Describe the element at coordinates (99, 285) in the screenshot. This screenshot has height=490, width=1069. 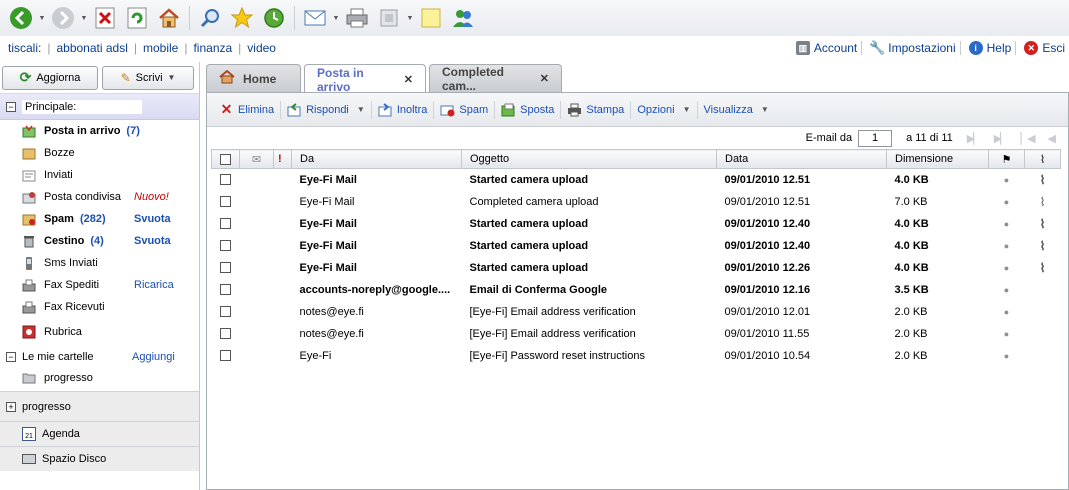
I see `sidebar-item-fax-spediti: Fax Spediti Ricarica` at that location.